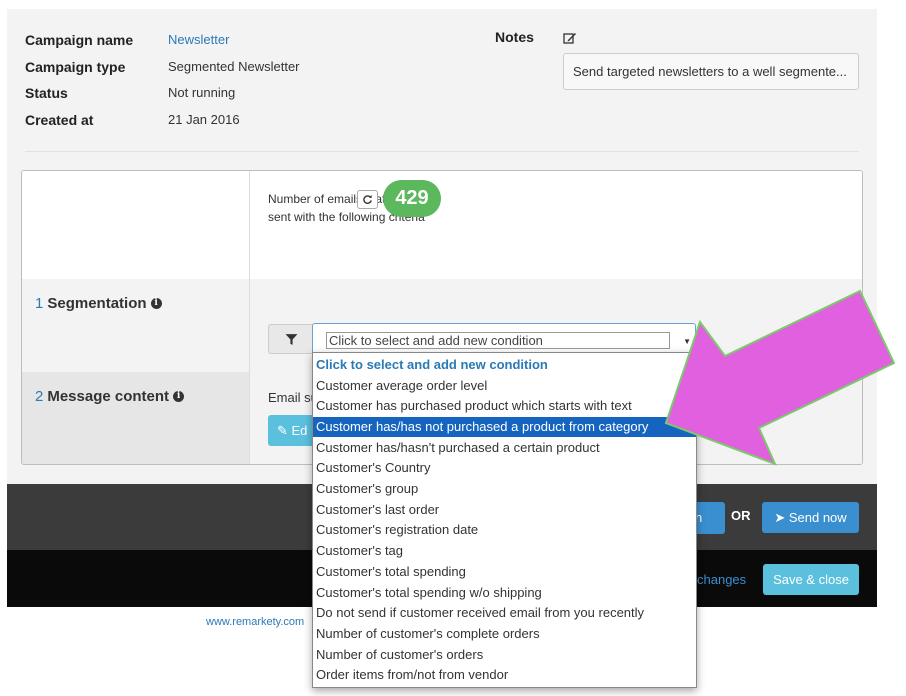  I want to click on message-content-title-text: Message content, so click(108, 396).